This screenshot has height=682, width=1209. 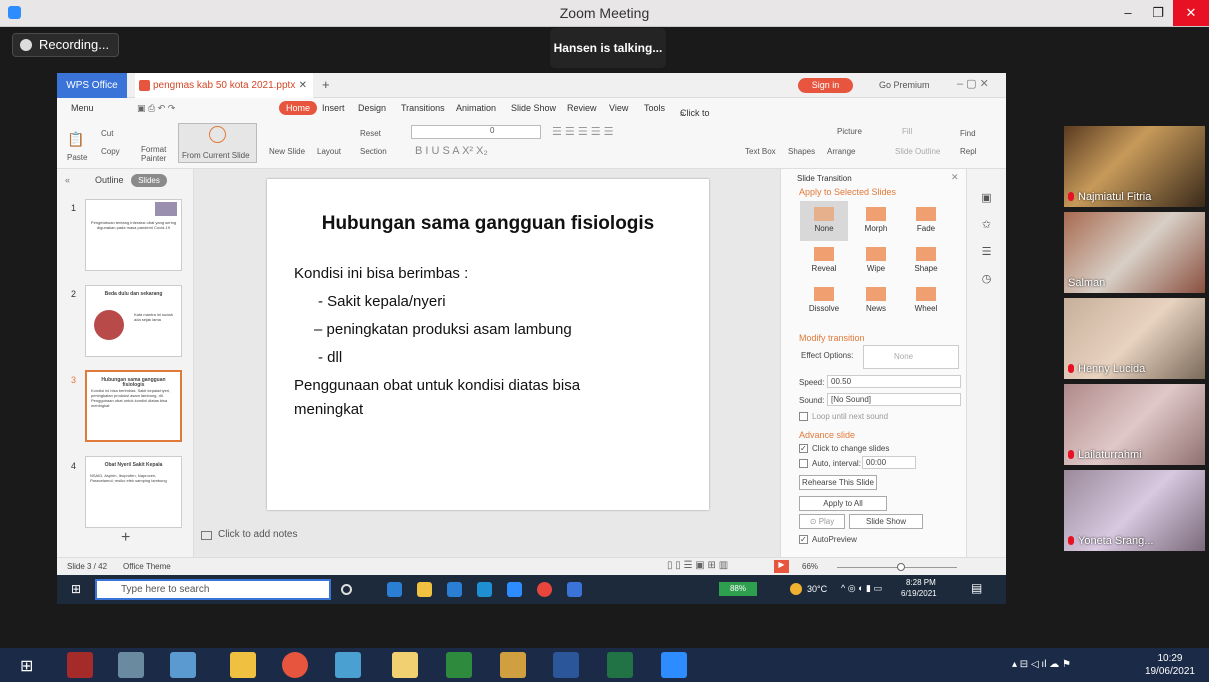 What do you see at coordinates (803, 463) in the screenshot?
I see `auto-interval-checkbox` at bounding box center [803, 463].